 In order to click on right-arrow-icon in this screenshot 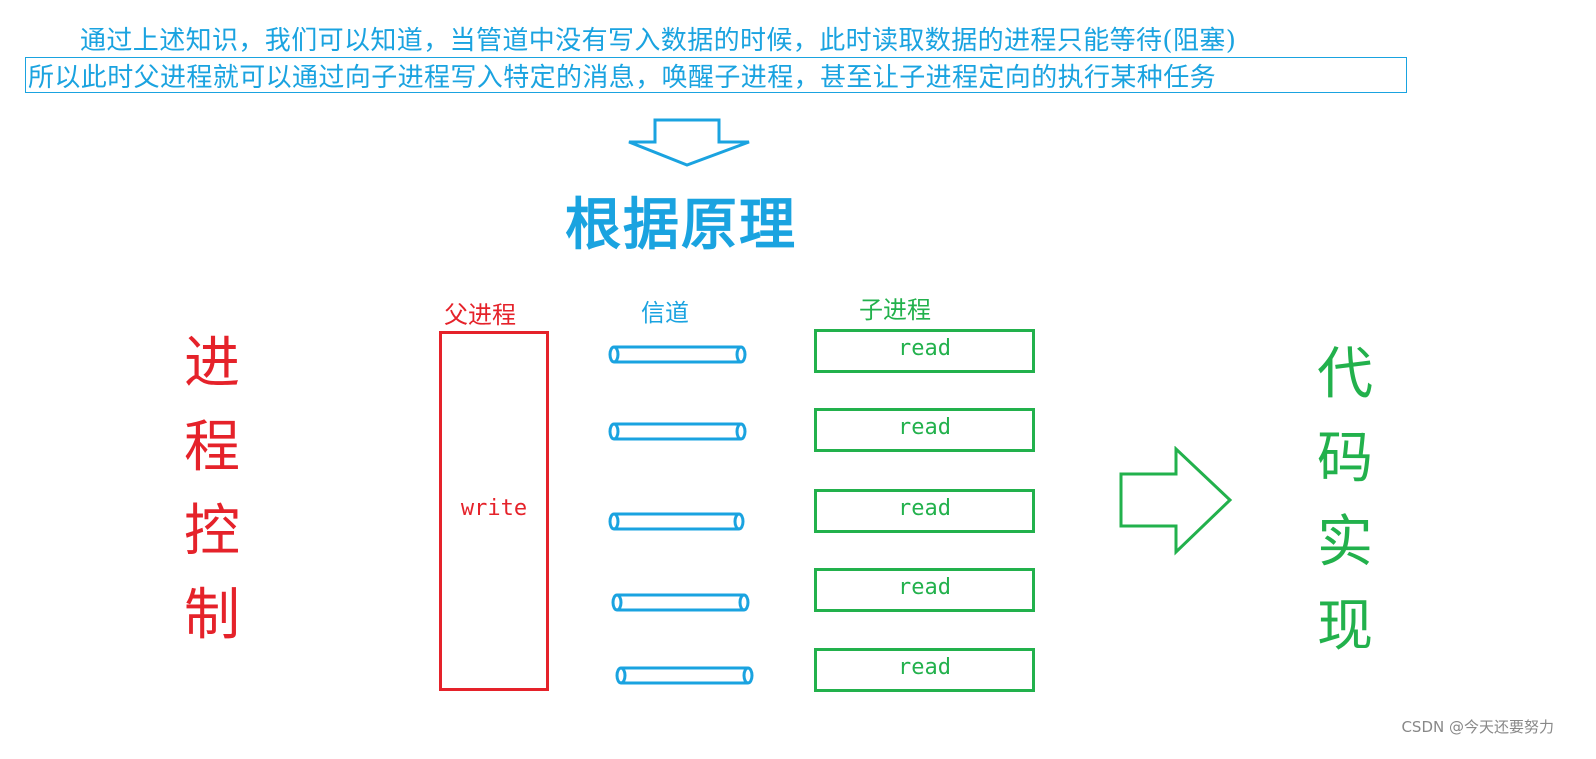, I will do `click(1176, 501)`.